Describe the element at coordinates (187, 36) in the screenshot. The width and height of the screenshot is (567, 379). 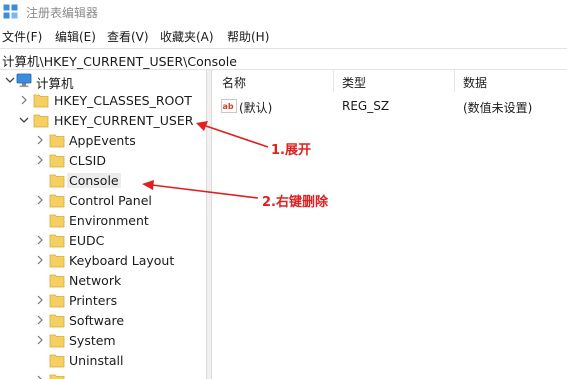
I see `menu-favorites: 收藏夹(A)` at that location.